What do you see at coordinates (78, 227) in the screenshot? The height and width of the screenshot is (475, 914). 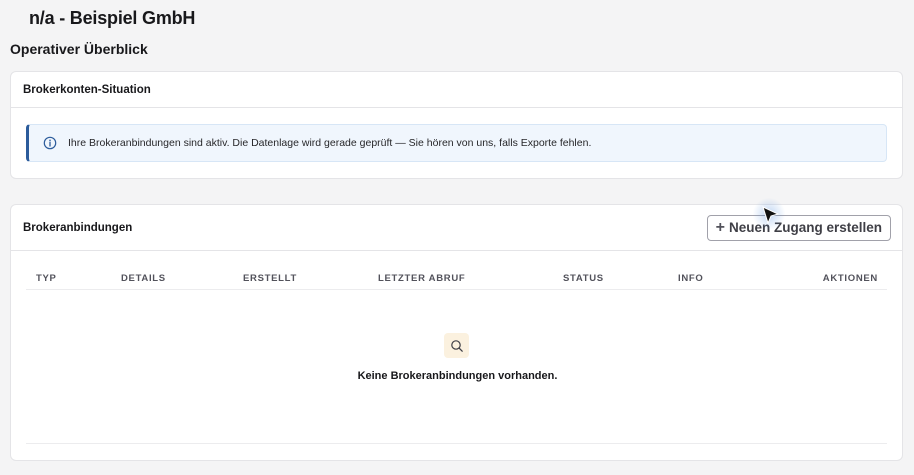 I see `broker-connections-title: Brokeranbindungen` at bounding box center [78, 227].